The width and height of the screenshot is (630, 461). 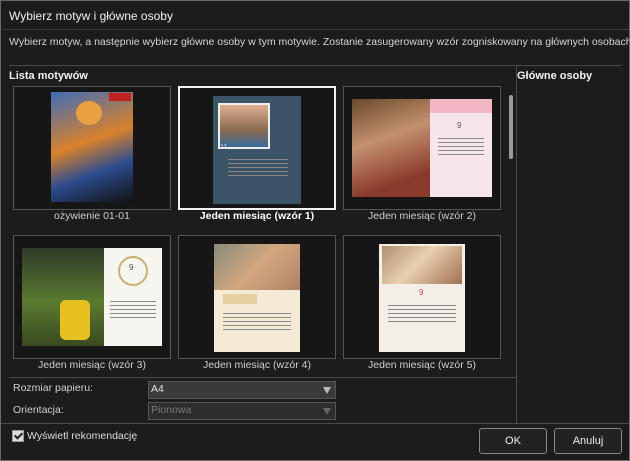 What do you see at coordinates (91, 16) in the screenshot?
I see `dialog-title: Wybierz motyw i główne osoby` at bounding box center [91, 16].